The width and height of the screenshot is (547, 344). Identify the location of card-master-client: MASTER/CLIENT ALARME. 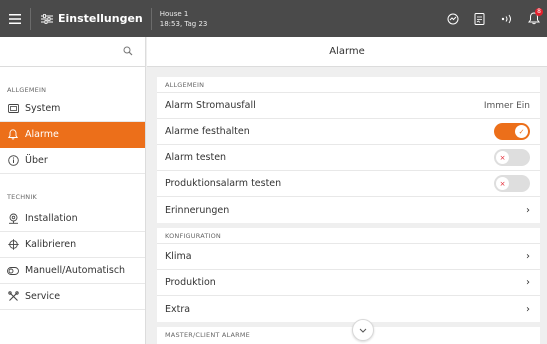
(348, 335).